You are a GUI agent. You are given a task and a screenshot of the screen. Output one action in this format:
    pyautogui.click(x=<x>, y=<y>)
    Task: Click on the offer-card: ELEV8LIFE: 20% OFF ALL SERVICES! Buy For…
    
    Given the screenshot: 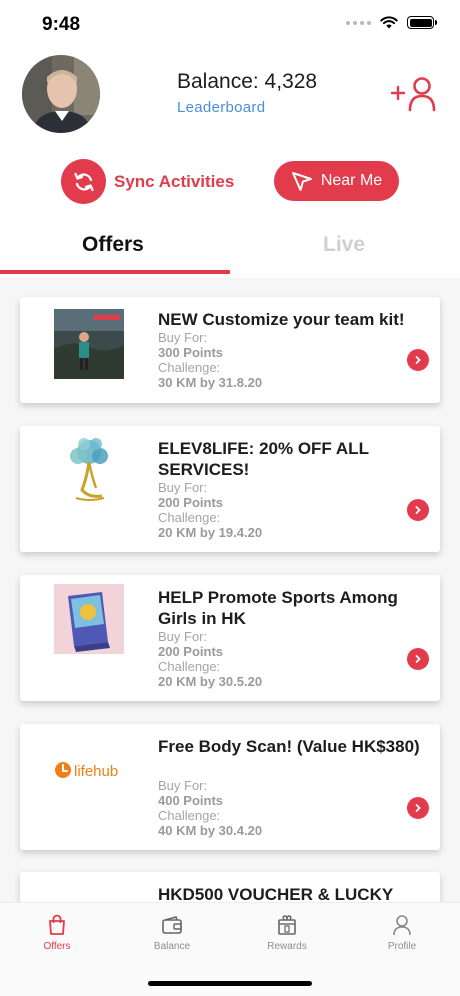 What is the action you would take?
    pyautogui.click(x=230, y=489)
    